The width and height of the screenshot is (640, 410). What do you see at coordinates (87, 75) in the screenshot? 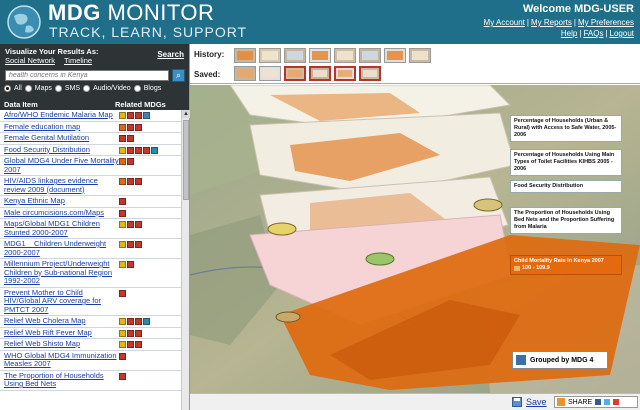
I see `search-input` at bounding box center [87, 75].